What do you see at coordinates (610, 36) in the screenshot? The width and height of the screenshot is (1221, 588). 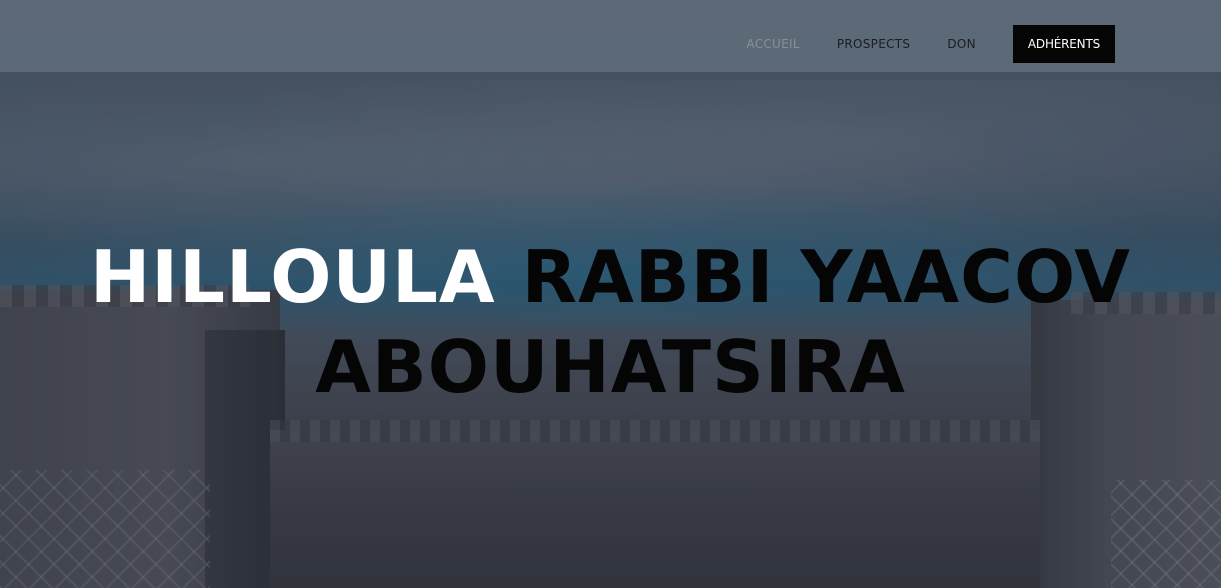 I see `site-header: ACCUEIL PROSPECTS DON ADHÉRENTS` at bounding box center [610, 36].